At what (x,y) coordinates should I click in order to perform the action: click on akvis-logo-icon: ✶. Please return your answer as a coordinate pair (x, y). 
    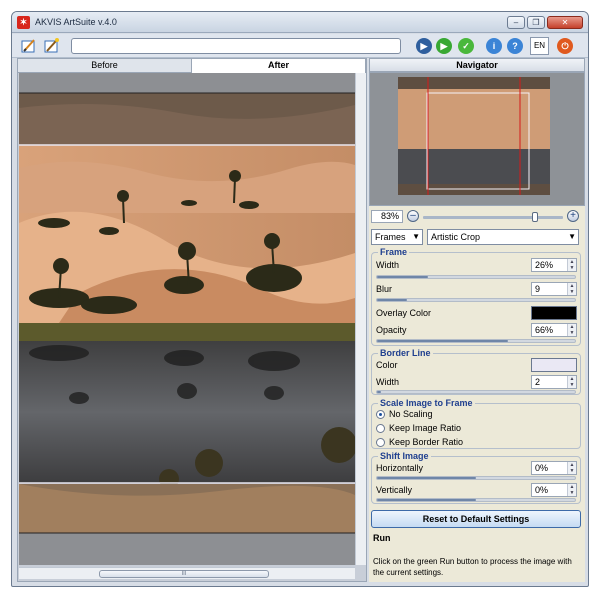
    Looking at the image, I should click on (23, 22).